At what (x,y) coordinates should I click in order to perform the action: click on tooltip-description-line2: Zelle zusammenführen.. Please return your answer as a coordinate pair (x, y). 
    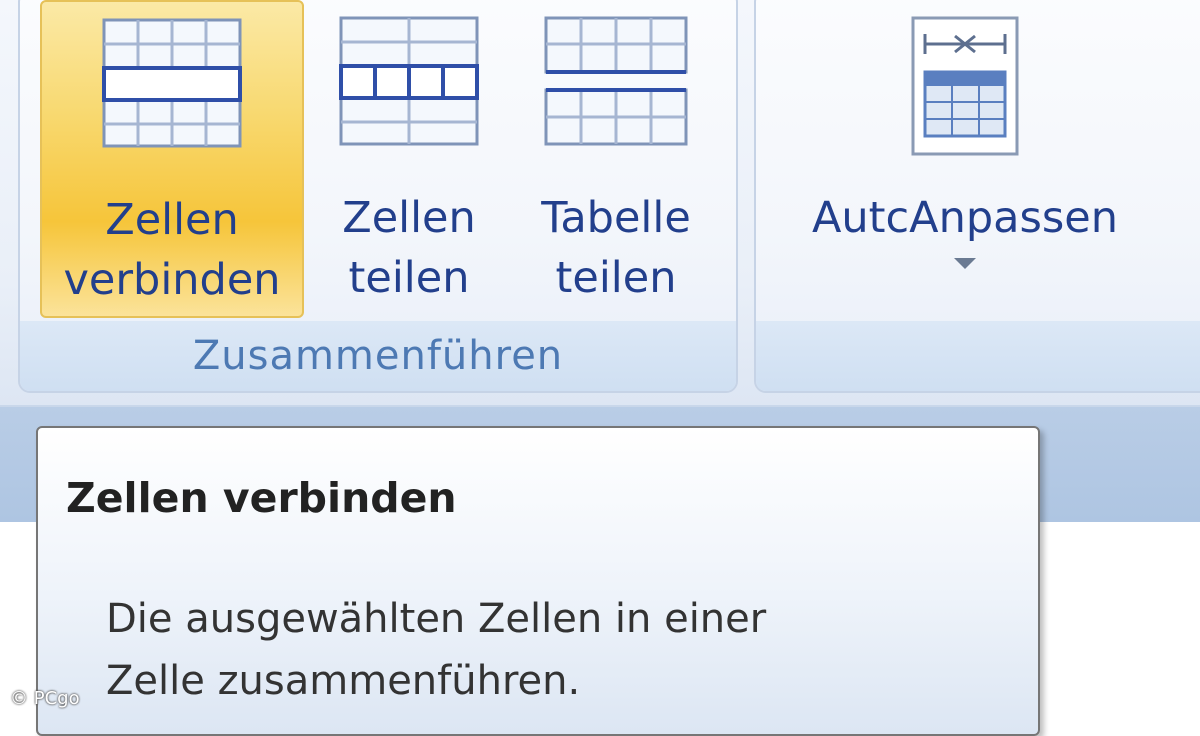
    Looking at the image, I should click on (343, 681).